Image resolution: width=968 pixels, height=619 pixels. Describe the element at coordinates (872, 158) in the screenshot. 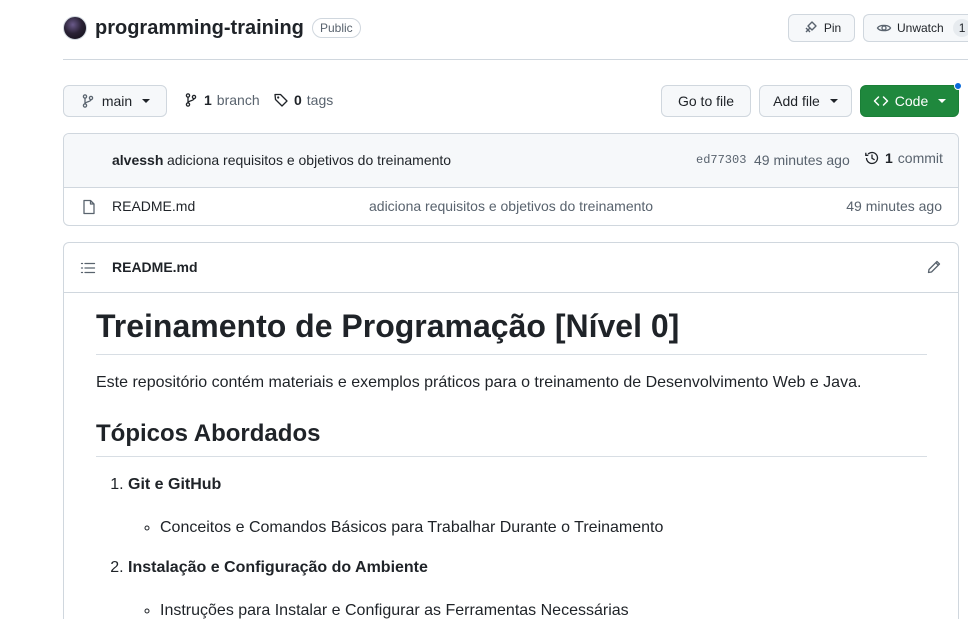

I see `history-icon` at that location.